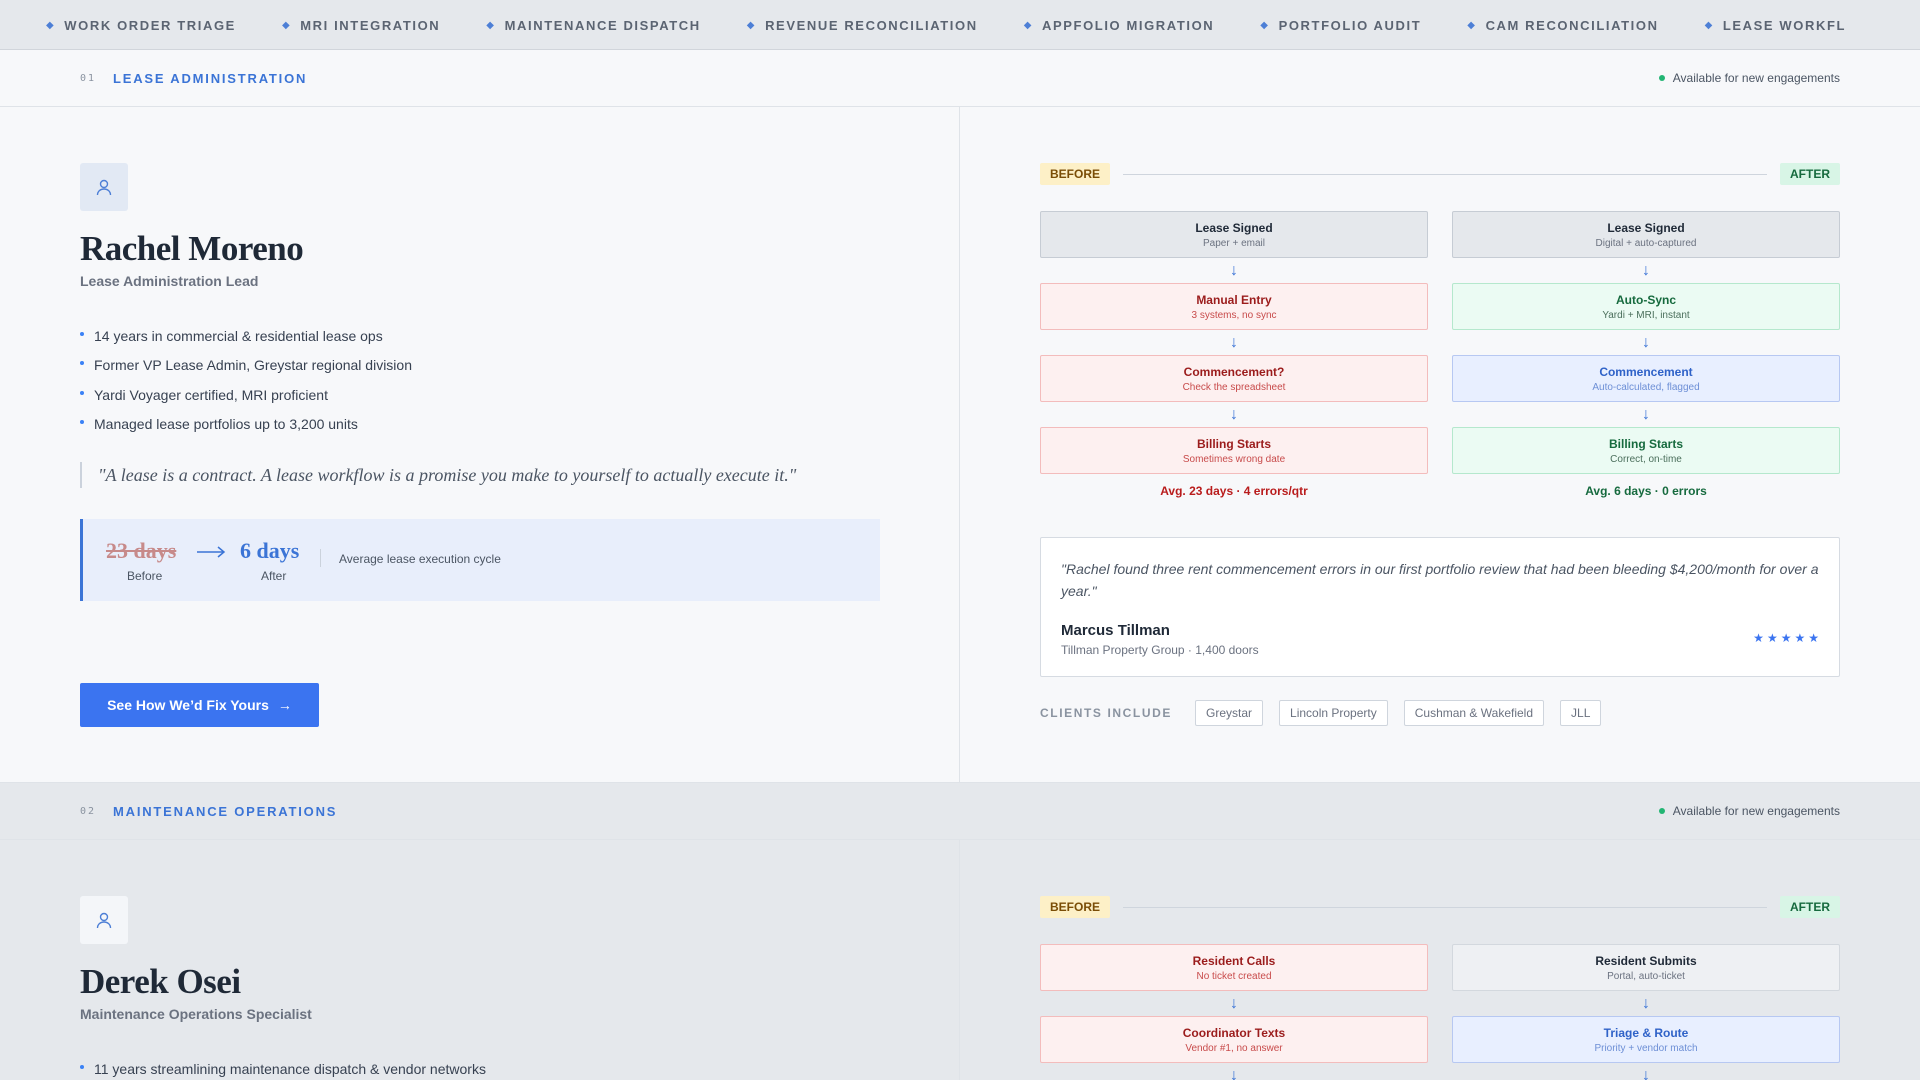 The height and width of the screenshot is (1080, 1920). What do you see at coordinates (1234, 1048) in the screenshot?
I see `step-subtitle: Vendor #1, no answer` at bounding box center [1234, 1048].